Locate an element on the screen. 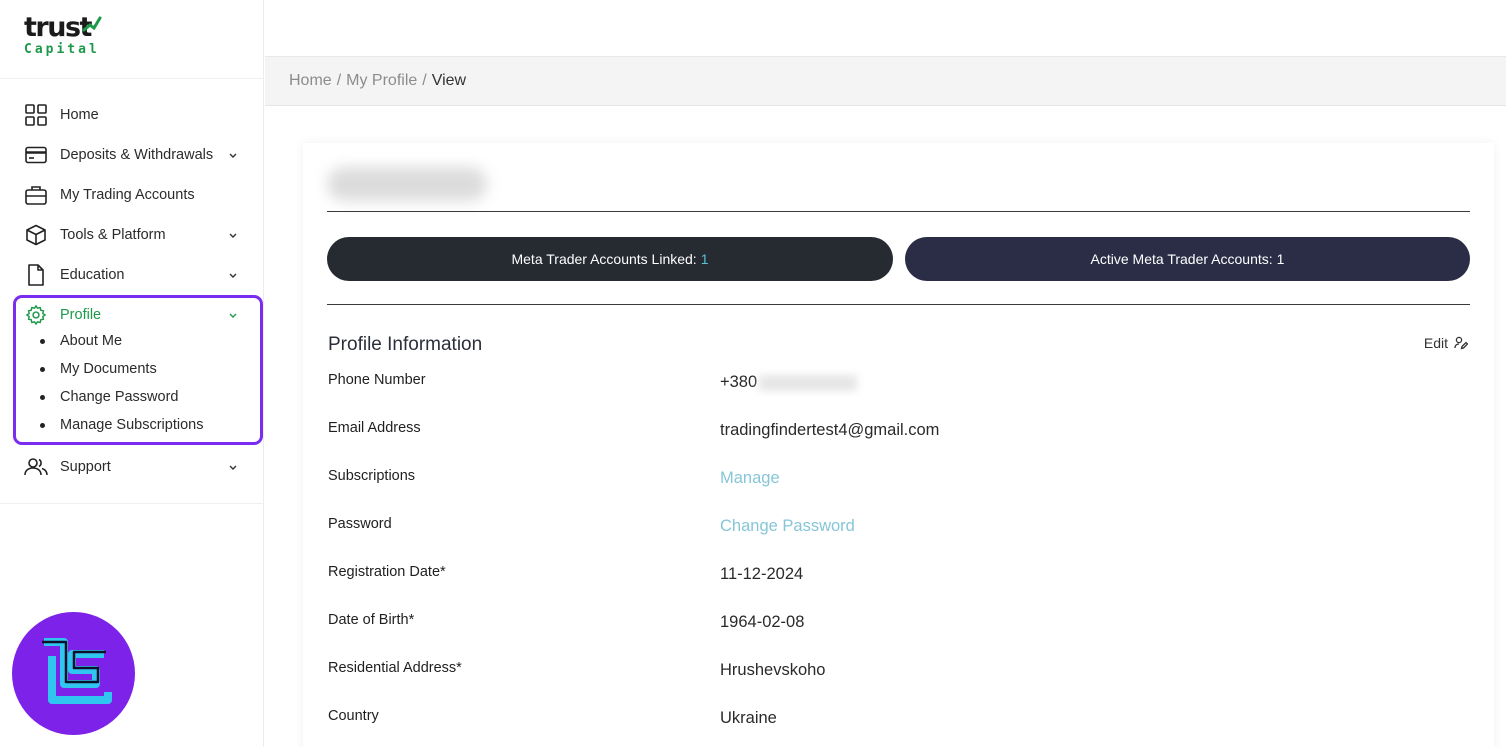  field-label: Residential Address* is located at coordinates (395, 668).